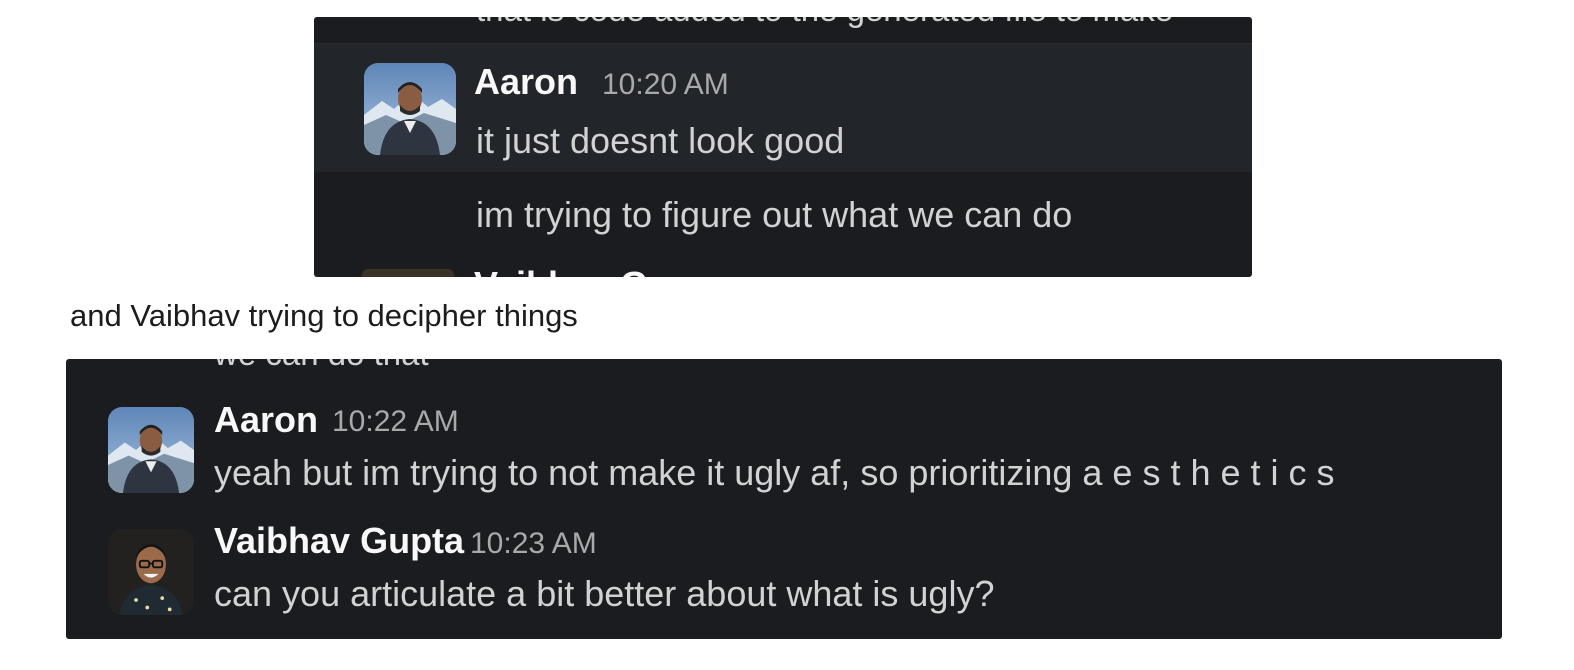 Image resolution: width=1574 pixels, height=670 pixels. Describe the element at coordinates (665, 85) in the screenshot. I see `message-timestamp: 10:20 AM` at that location.